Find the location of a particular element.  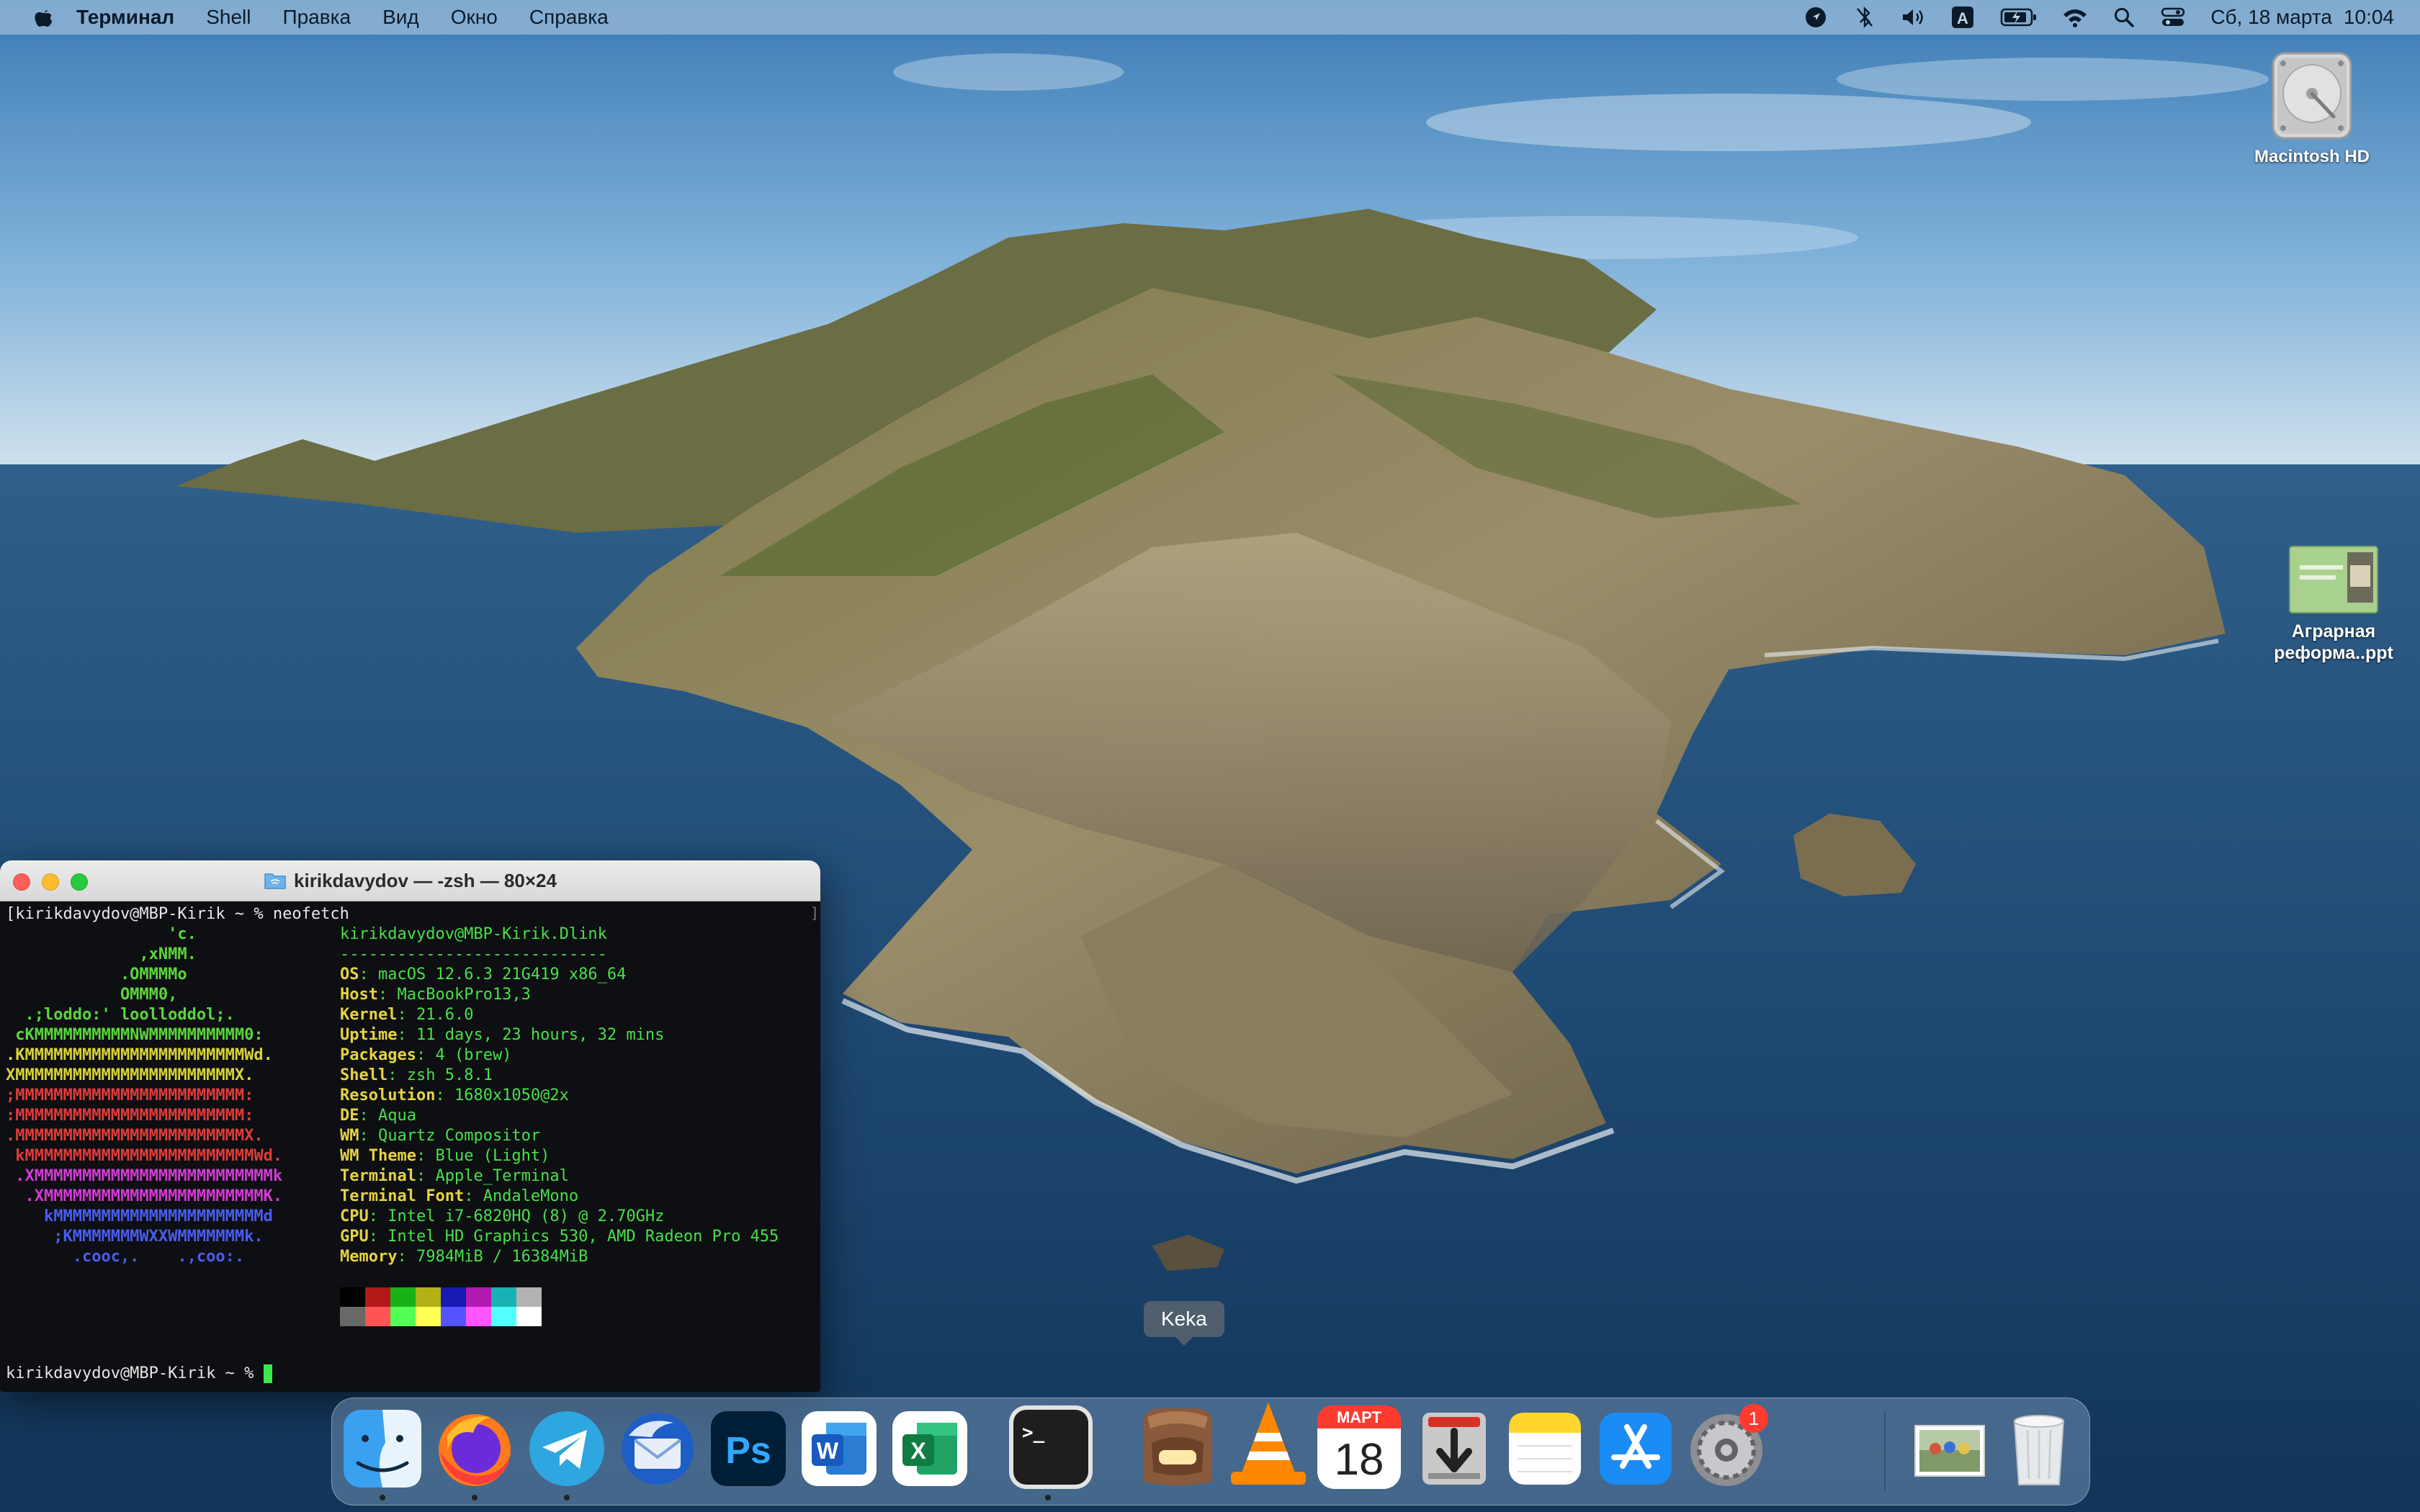

neofetch-info-key: Kernel is located at coordinates (369, 1015).